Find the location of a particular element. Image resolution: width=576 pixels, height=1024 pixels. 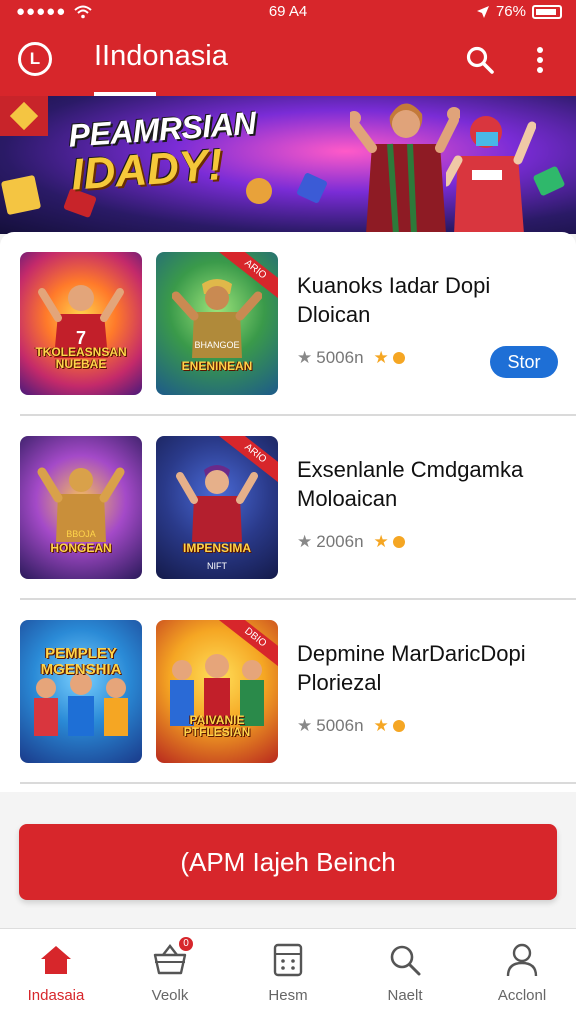

nav-label: Acclonl is located at coordinates (522, 995).